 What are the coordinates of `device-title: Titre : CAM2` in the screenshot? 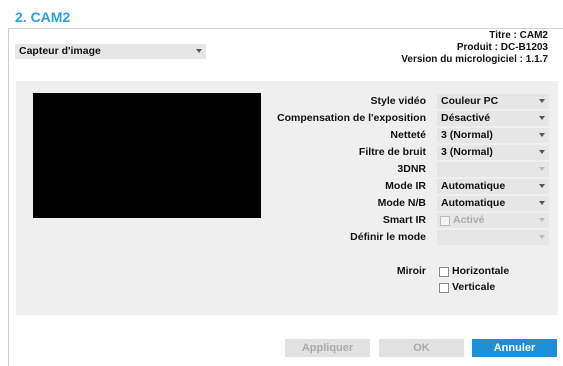 It's located at (518, 35).